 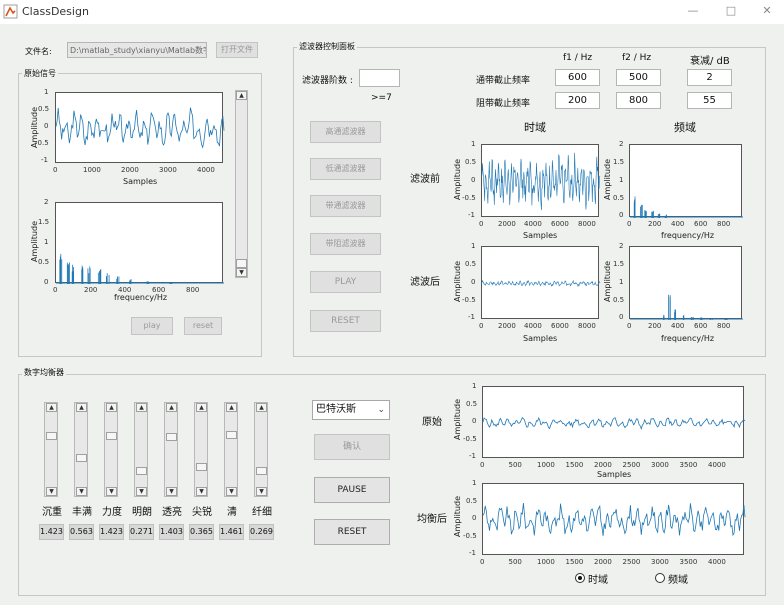 What do you see at coordinates (767, 11) in the screenshot?
I see `close-icon: ✕` at bounding box center [767, 11].